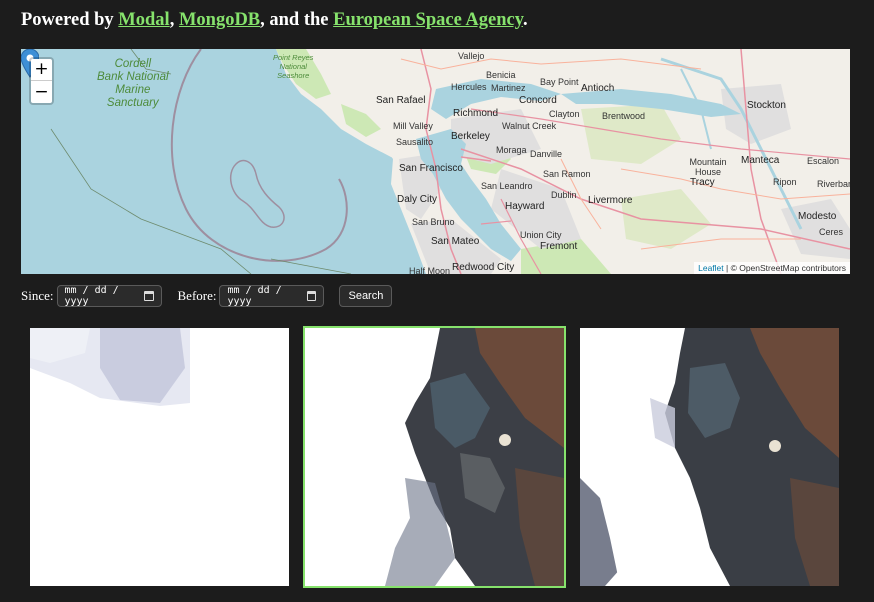 Image resolution: width=874 pixels, height=602 pixels. What do you see at coordinates (559, 246) in the screenshot?
I see `map-label-fremont: Fremont` at bounding box center [559, 246].